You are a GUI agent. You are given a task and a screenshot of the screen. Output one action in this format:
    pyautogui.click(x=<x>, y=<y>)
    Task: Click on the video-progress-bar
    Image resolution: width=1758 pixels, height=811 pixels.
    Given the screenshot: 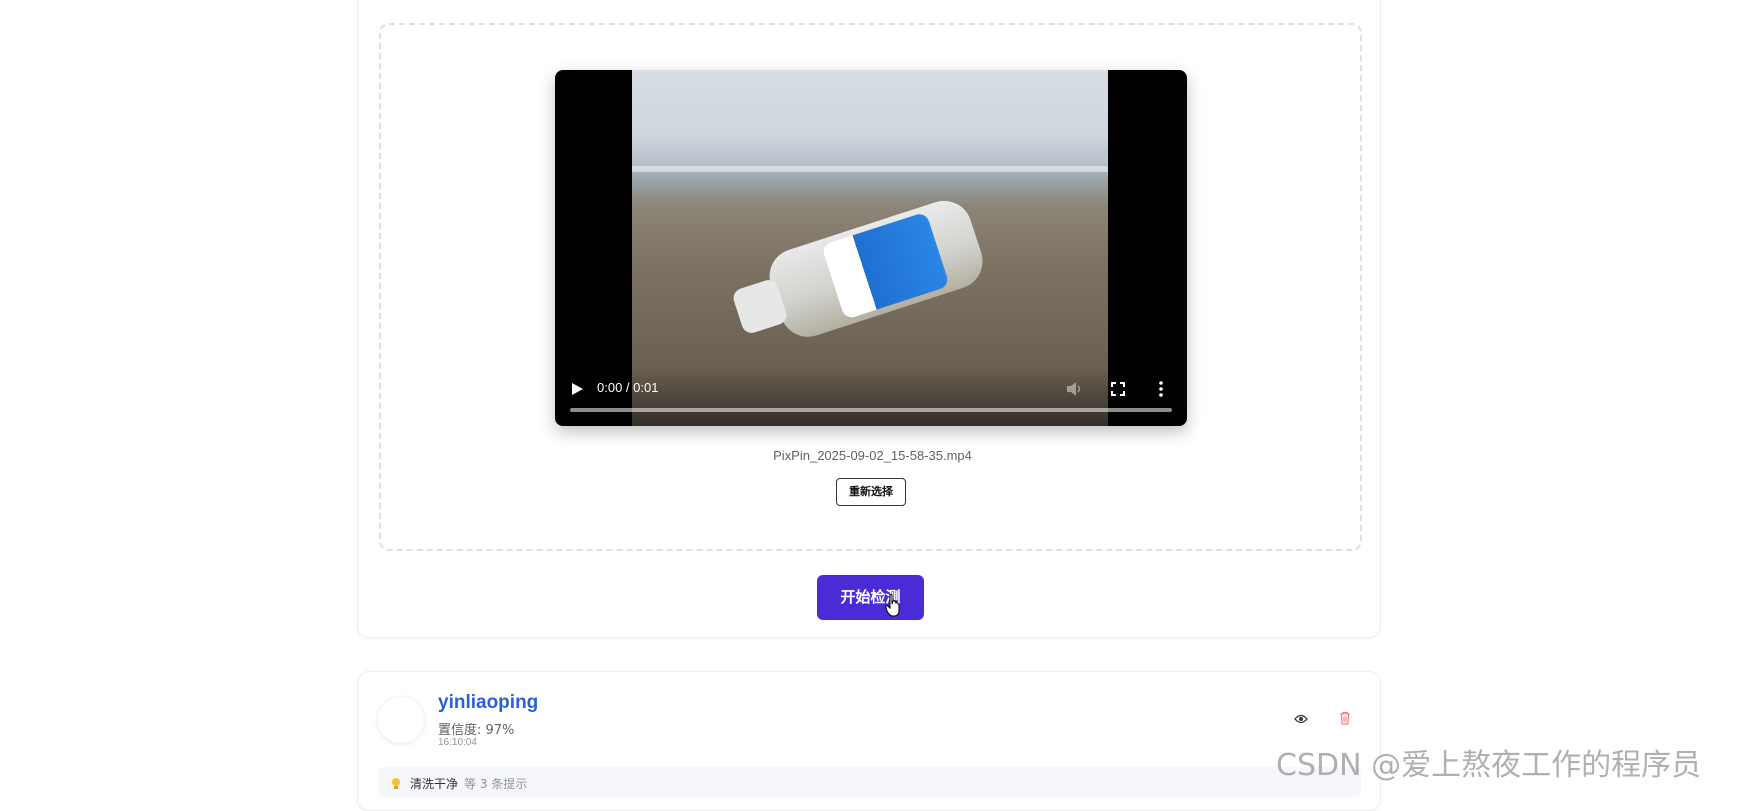 What is the action you would take?
    pyautogui.click(x=871, y=410)
    